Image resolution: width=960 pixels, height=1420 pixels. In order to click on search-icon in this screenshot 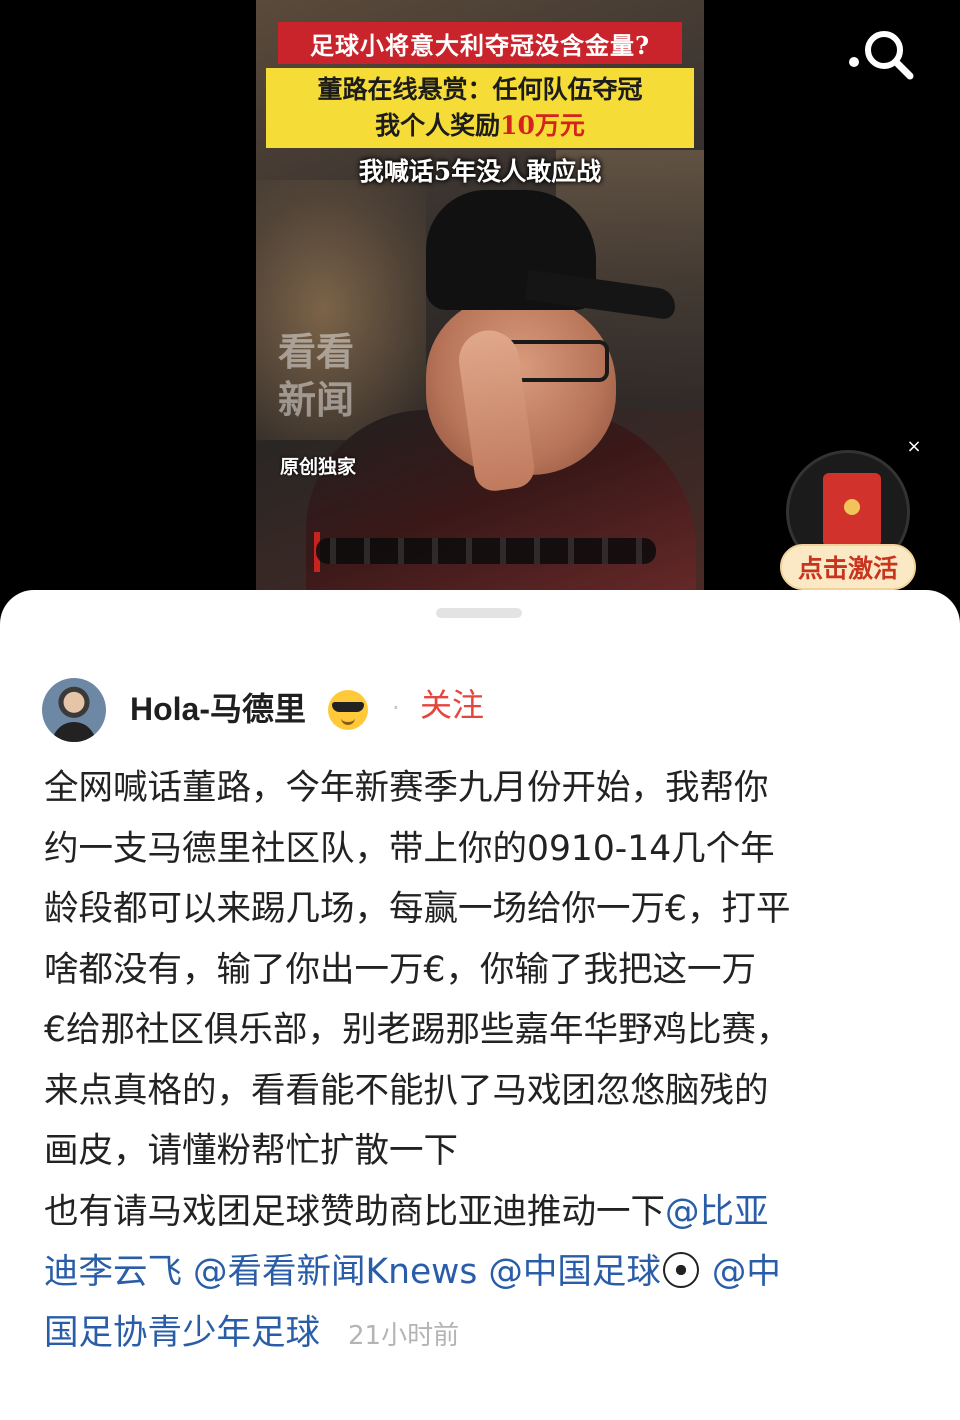, I will do `click(881, 55)`.